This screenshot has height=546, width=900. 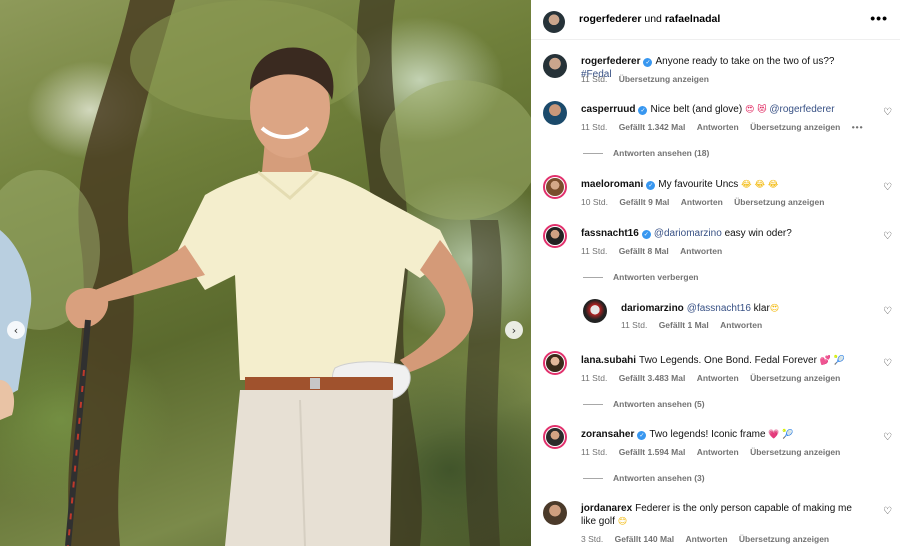 What do you see at coordinates (723, 435) in the screenshot?
I see `comment-text: zoransaher ✓ Two legends! Iconic frame 💗 🎾` at bounding box center [723, 435].